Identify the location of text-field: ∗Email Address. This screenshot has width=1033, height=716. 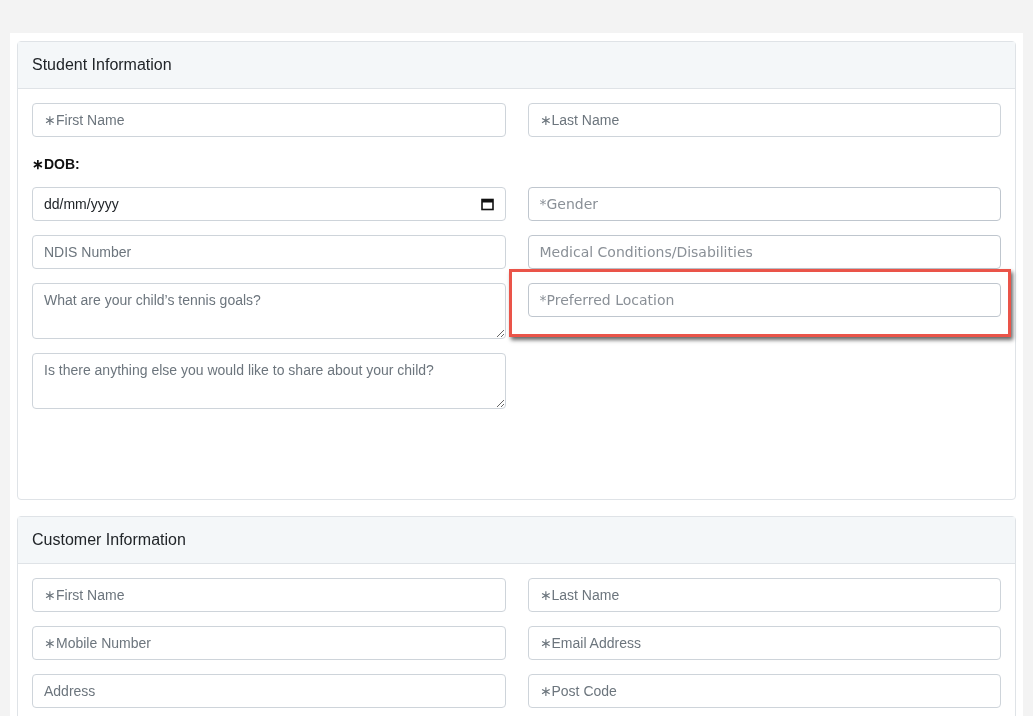
(764, 643).